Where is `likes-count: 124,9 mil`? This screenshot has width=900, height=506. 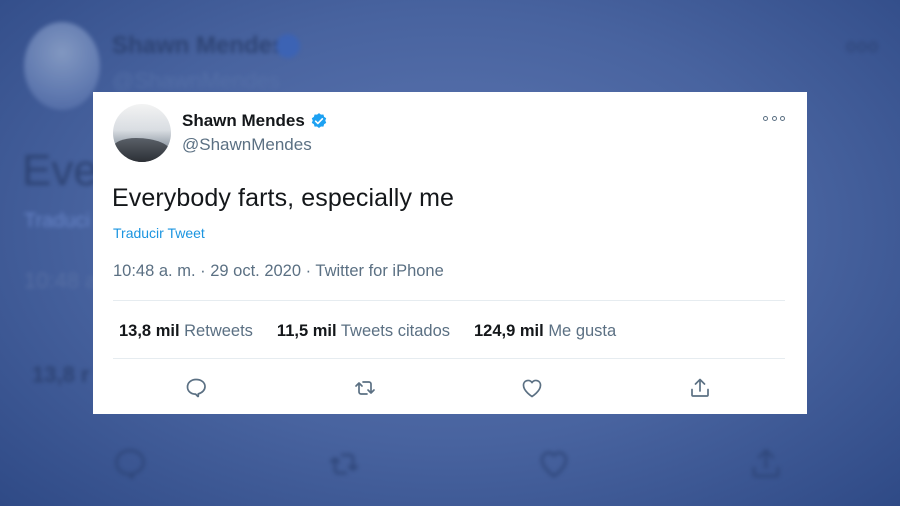 likes-count: 124,9 mil is located at coordinates (509, 331).